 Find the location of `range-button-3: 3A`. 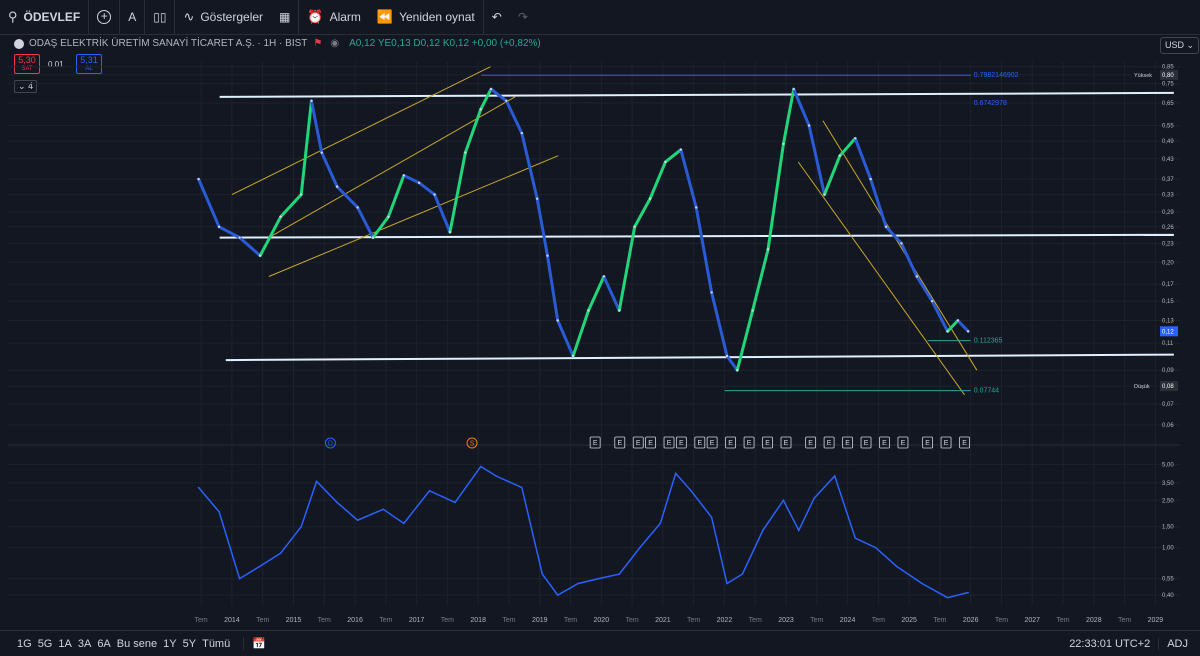

range-button-3: 3A is located at coordinates (84, 644).